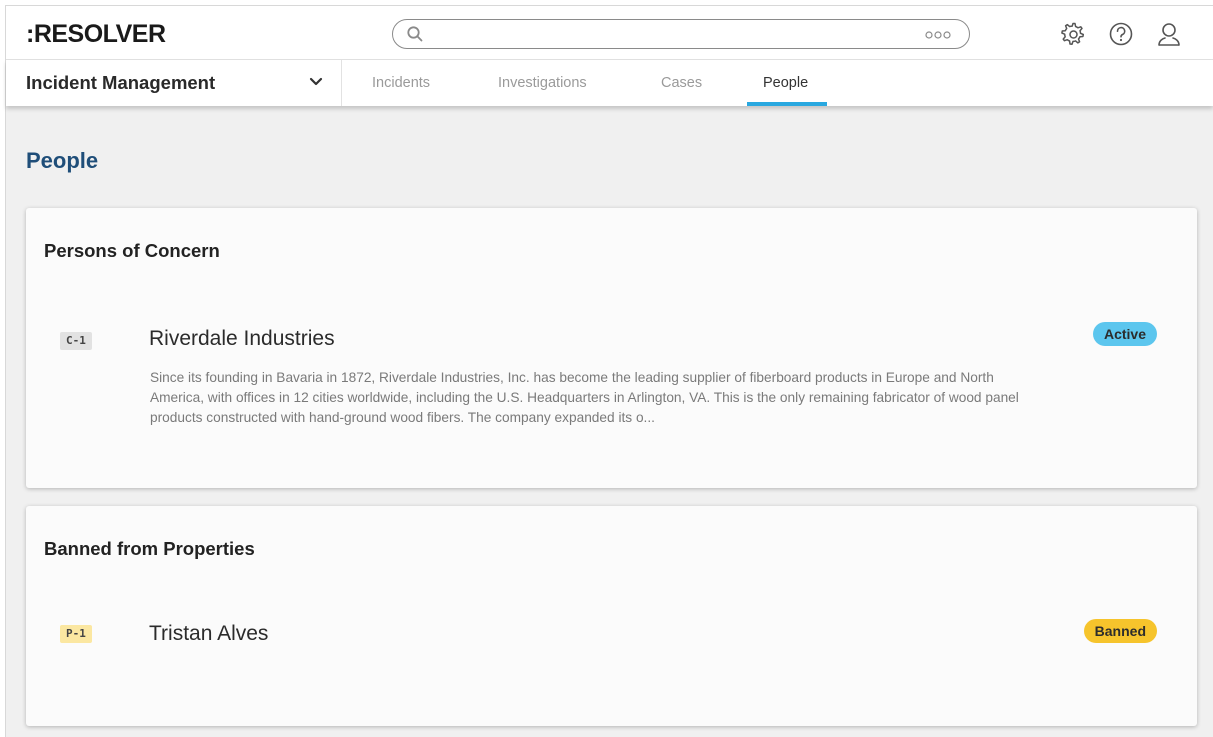  Describe the element at coordinates (208, 634) in the screenshot. I see `record-name-link: Tristan Alves` at that location.